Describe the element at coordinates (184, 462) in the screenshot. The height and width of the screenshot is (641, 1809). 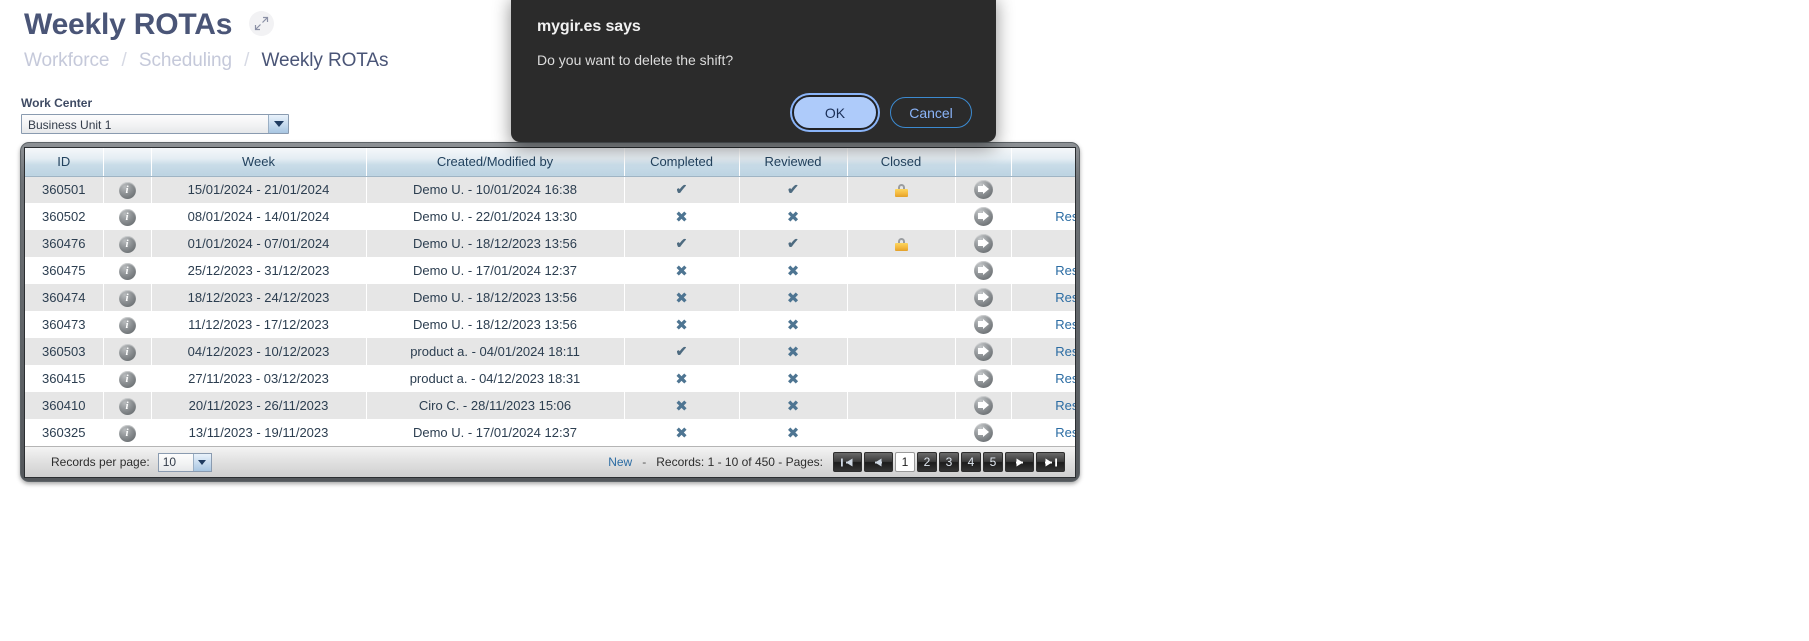
I see `records-per-page-select: 10` at that location.